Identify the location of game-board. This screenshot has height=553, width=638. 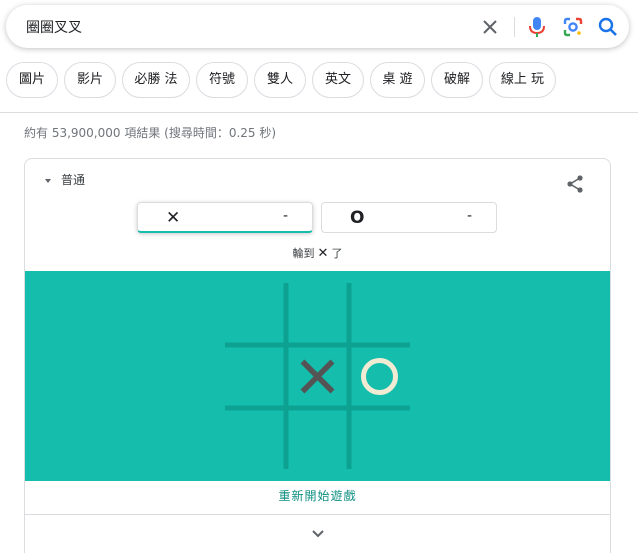
(317, 376).